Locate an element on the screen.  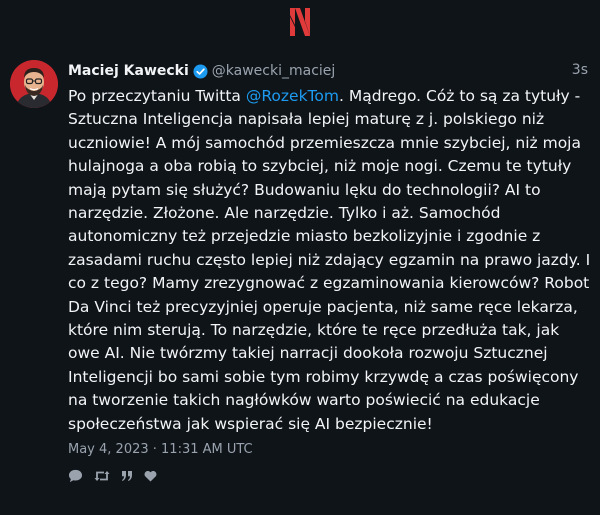
tweet-actions is located at coordinates (328, 476).